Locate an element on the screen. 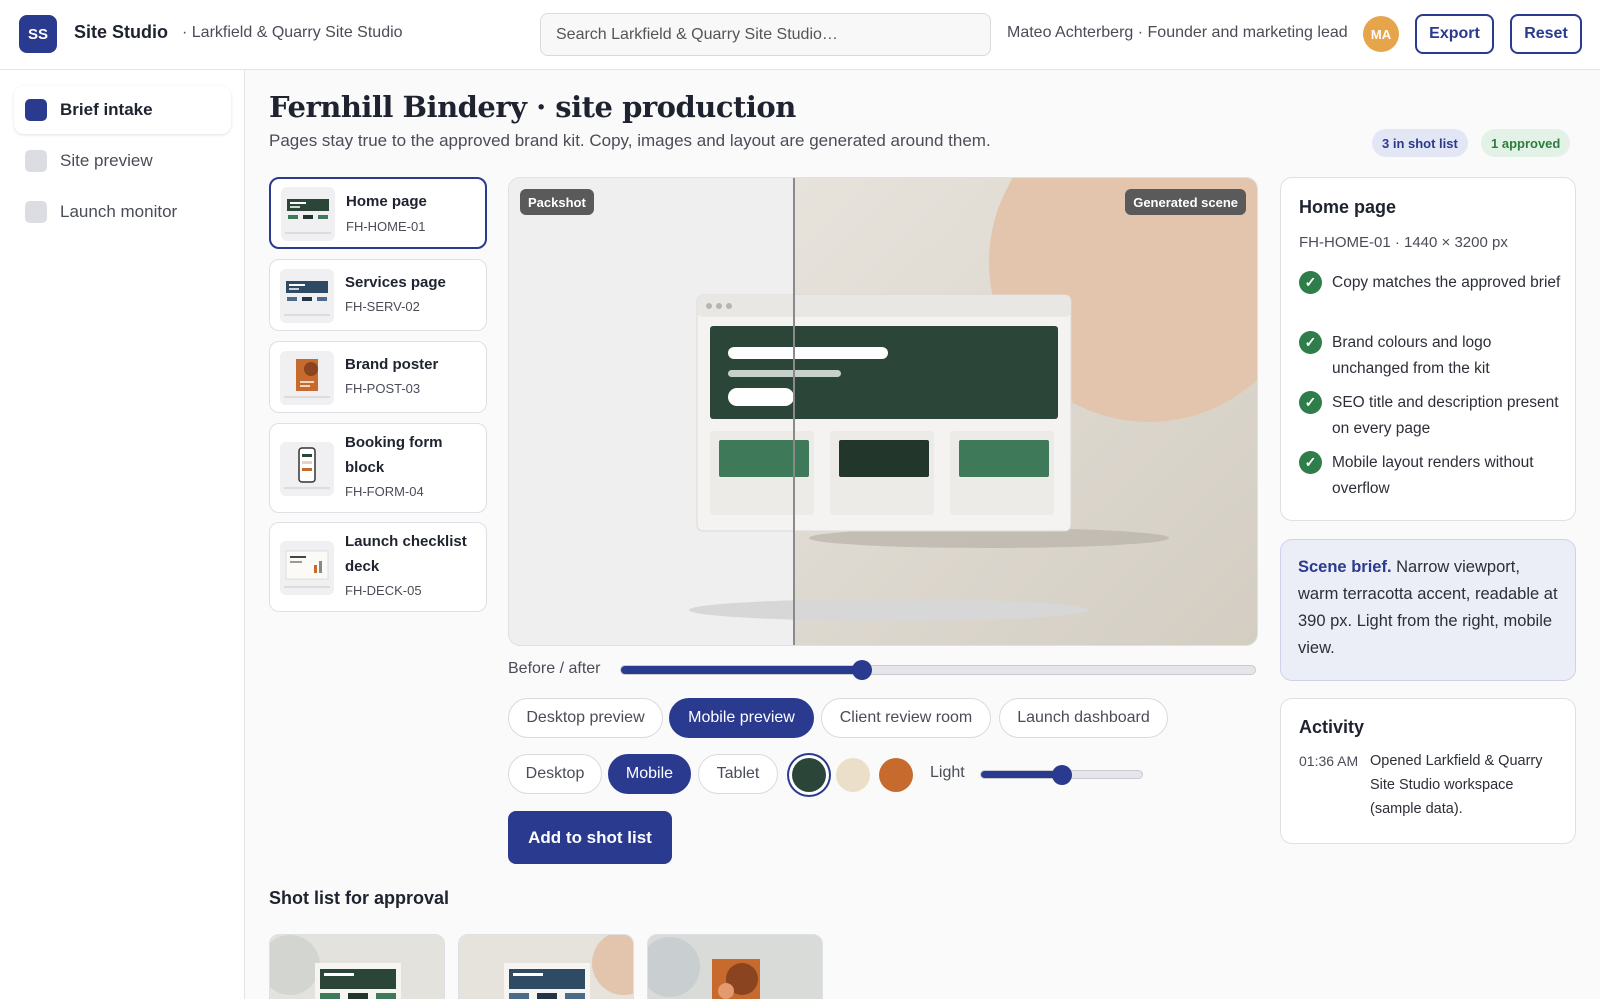  swatch-terracotta is located at coordinates (896, 775).